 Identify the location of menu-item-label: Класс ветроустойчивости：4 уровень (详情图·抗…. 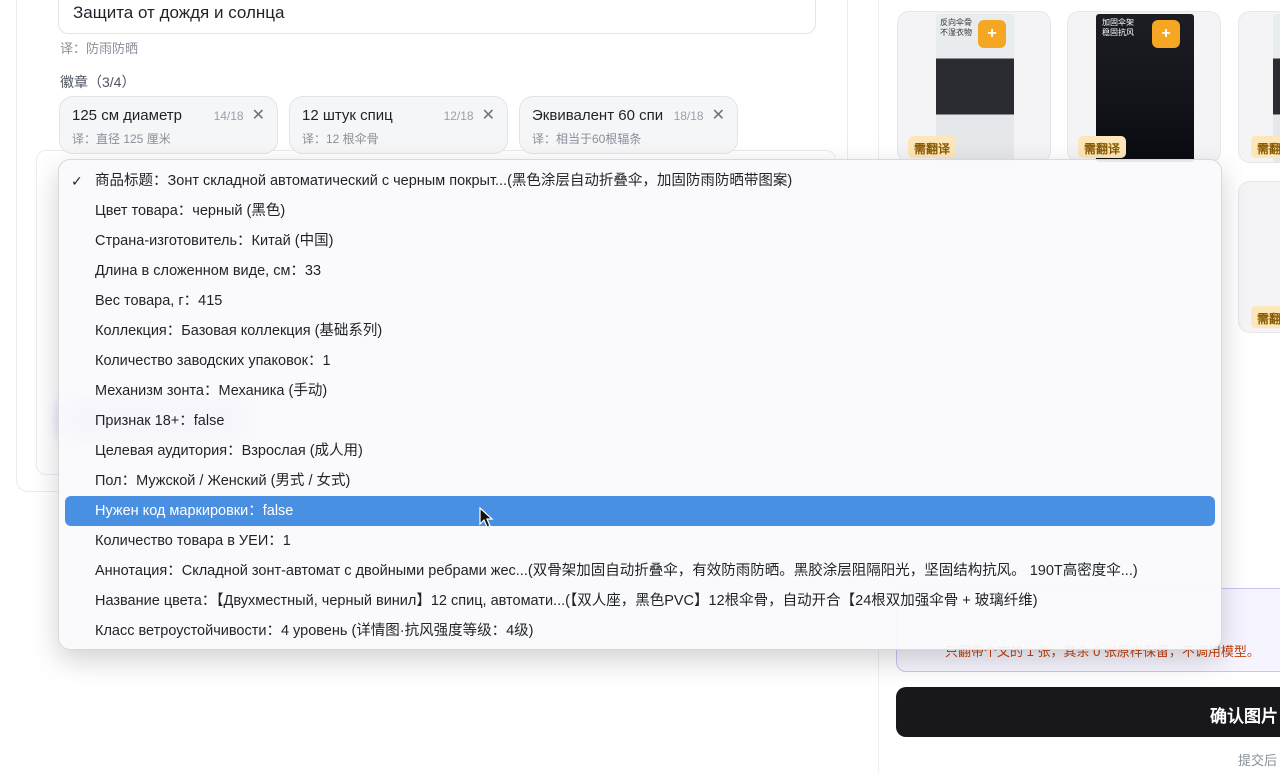
(314, 631).